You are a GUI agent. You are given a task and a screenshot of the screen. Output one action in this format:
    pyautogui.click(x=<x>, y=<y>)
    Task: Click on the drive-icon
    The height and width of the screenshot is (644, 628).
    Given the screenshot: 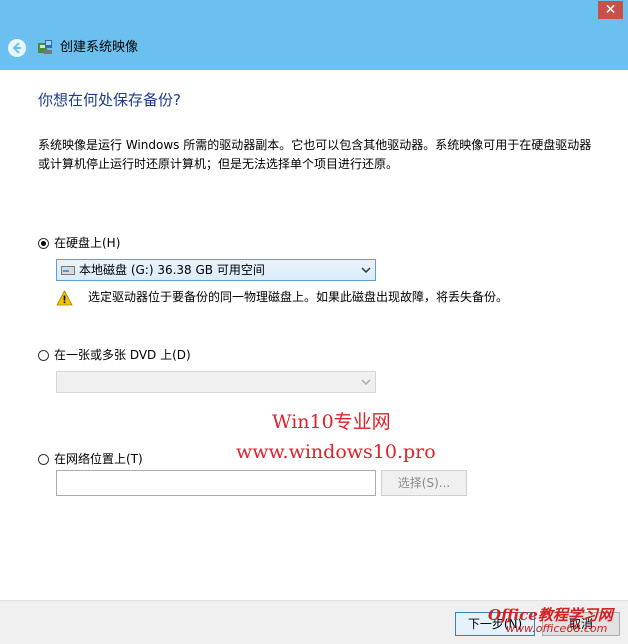 What is the action you would take?
    pyautogui.click(x=68, y=270)
    